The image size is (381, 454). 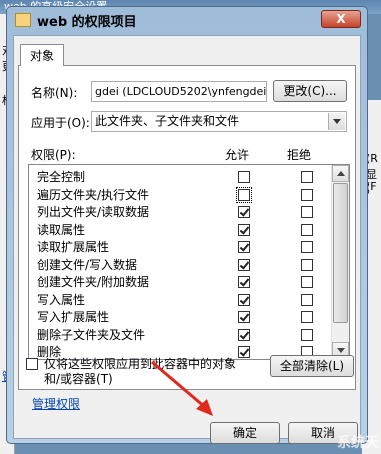 I want to click on permission-row: 遍历文件夹/执行文件, so click(x=181, y=195).